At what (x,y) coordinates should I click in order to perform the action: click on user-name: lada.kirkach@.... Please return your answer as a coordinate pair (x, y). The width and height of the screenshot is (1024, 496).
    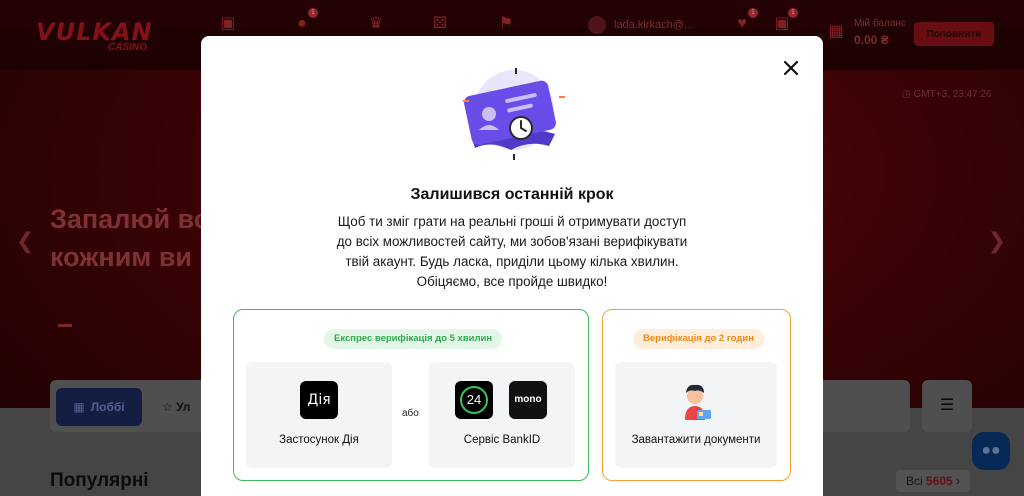
    Looking at the image, I should click on (654, 25).